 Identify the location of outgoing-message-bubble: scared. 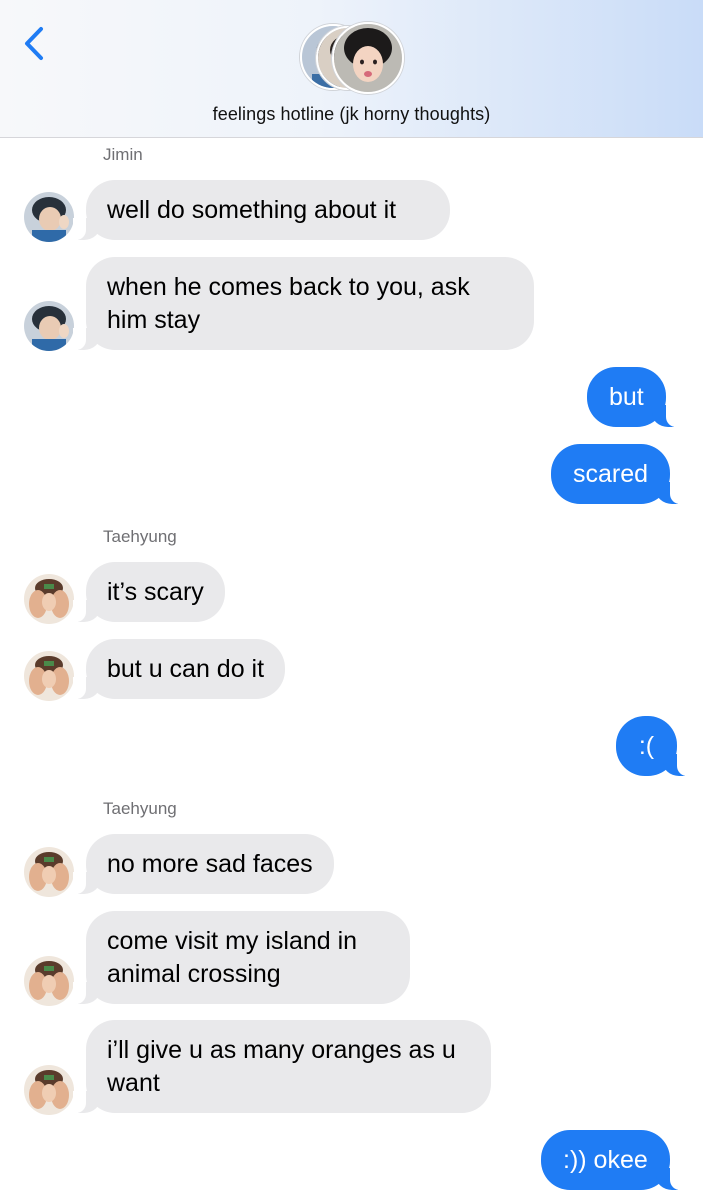
(617, 474).